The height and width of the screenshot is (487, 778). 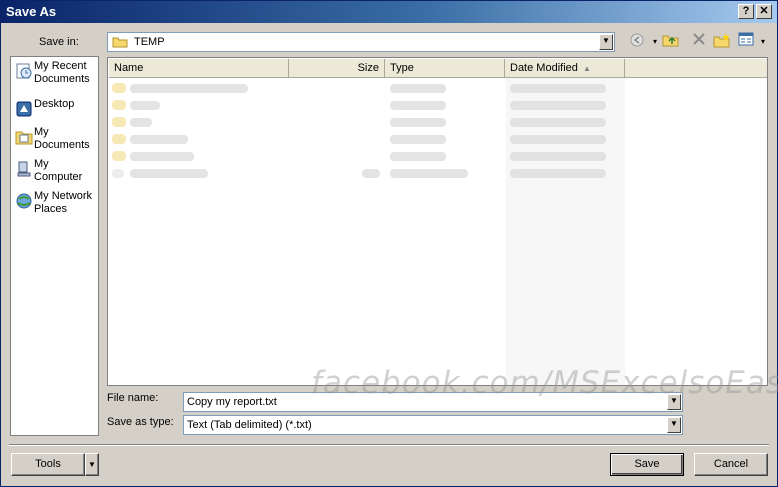 What do you see at coordinates (445, 68) in the screenshot?
I see `column-header-type: Type` at bounding box center [445, 68].